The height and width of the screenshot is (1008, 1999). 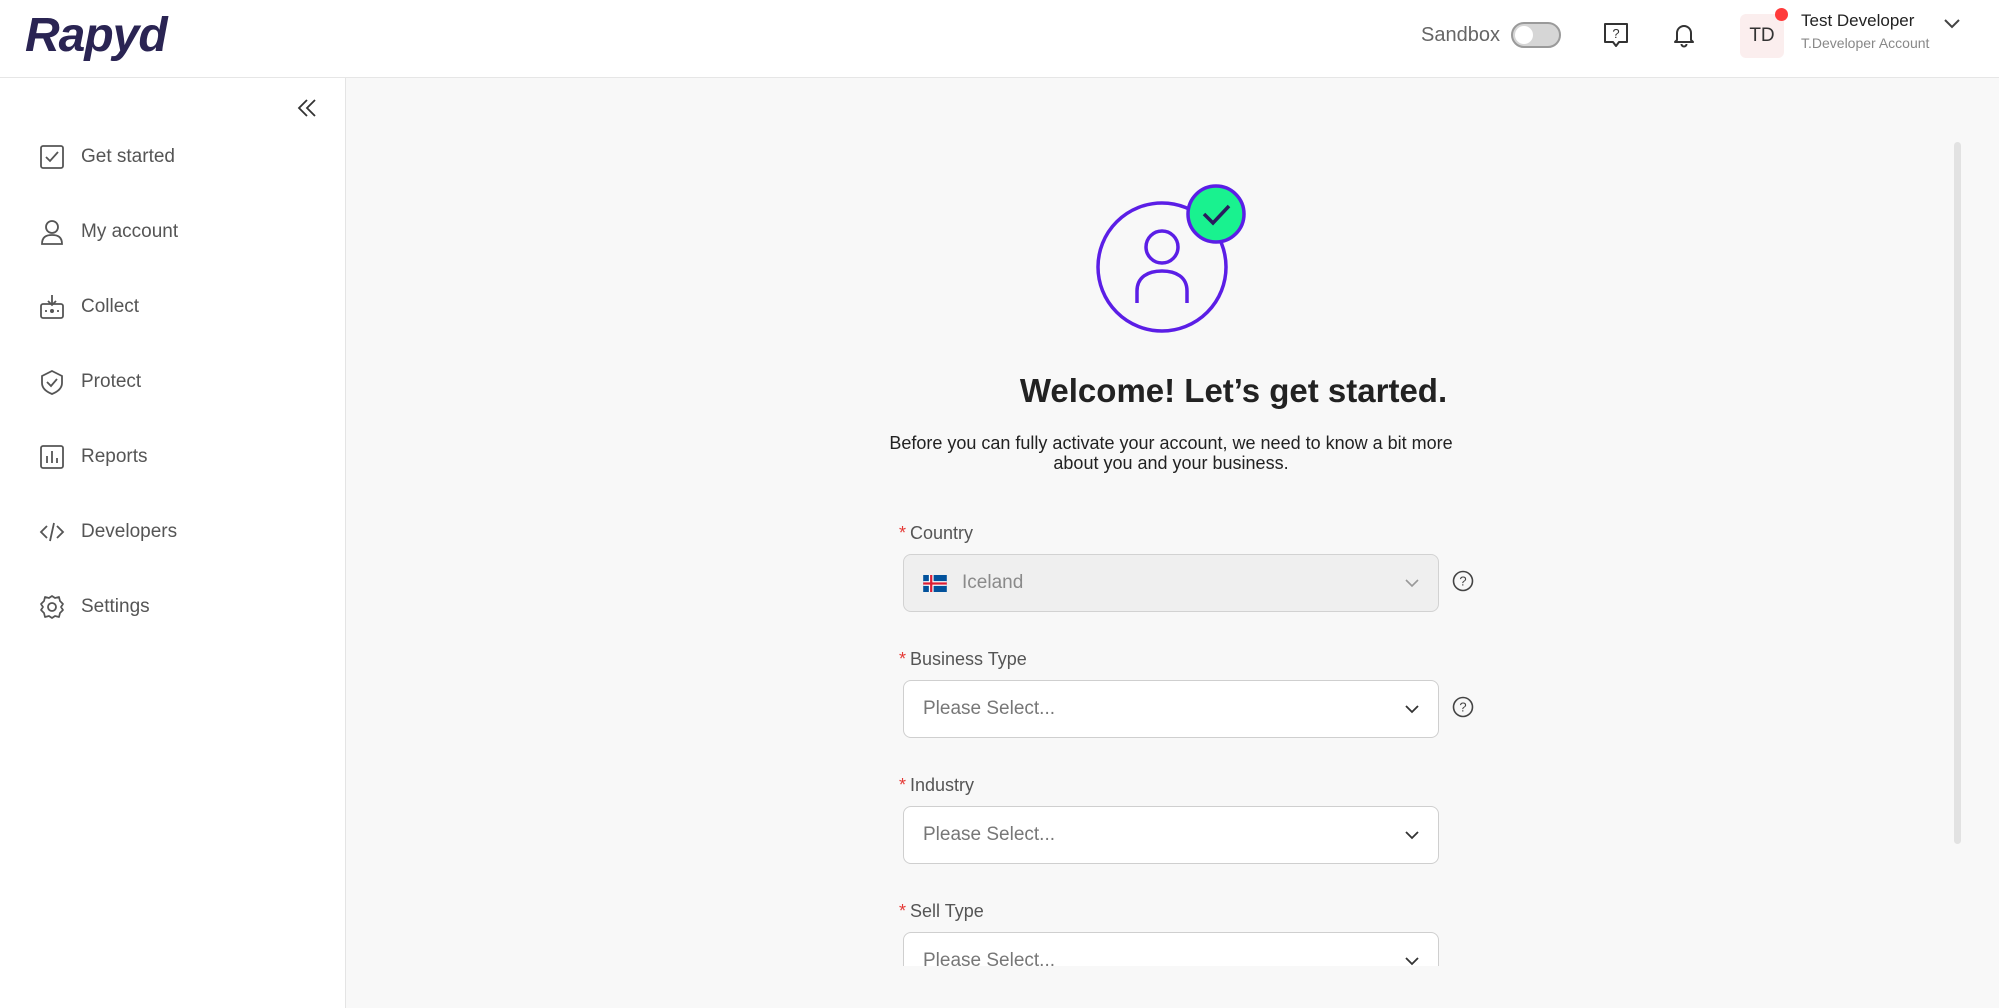 I want to click on country-value: Iceland, so click(x=993, y=582).